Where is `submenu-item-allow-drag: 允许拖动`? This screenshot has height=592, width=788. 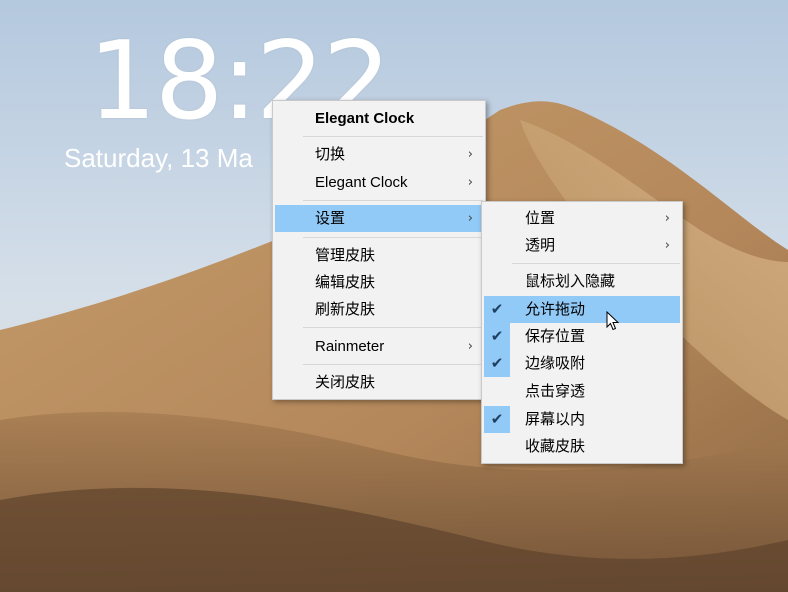 submenu-item-allow-drag: 允许拖动 is located at coordinates (582, 309).